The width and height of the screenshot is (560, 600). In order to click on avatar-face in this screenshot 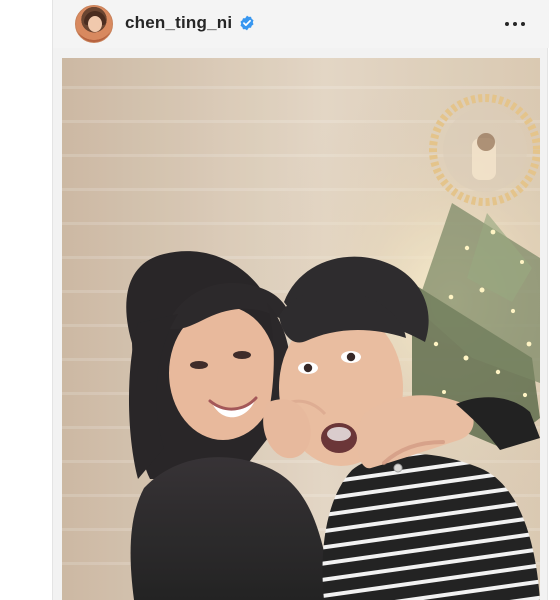, I will do `click(95, 24)`.